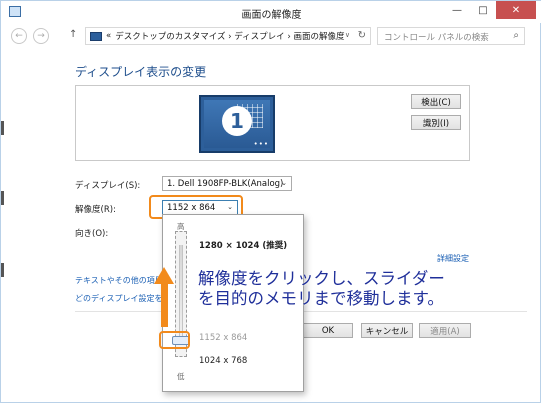  I want to click on search-input: コントロール パネルの検索 ⌕, so click(451, 36).